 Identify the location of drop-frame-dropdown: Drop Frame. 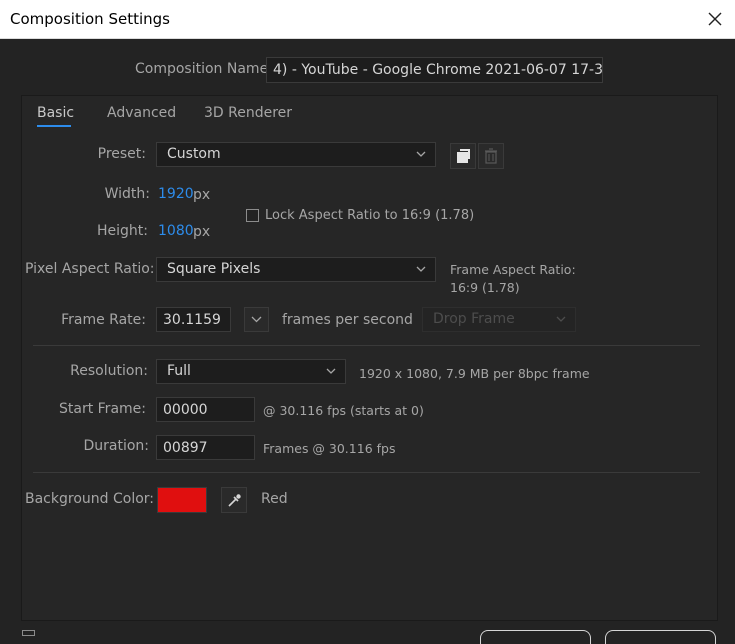
(499, 319).